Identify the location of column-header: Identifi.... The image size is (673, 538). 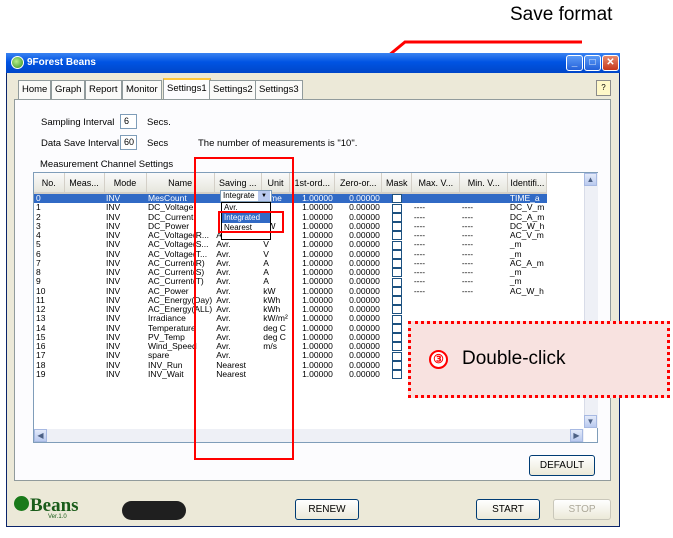
(527, 183).